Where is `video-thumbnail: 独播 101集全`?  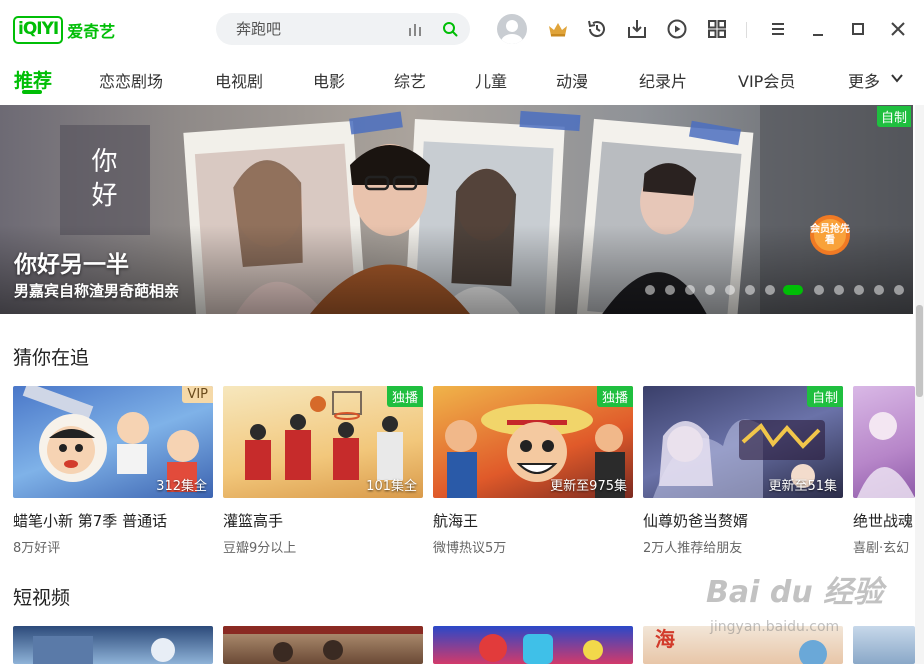 video-thumbnail: 独播 101集全 is located at coordinates (323, 442).